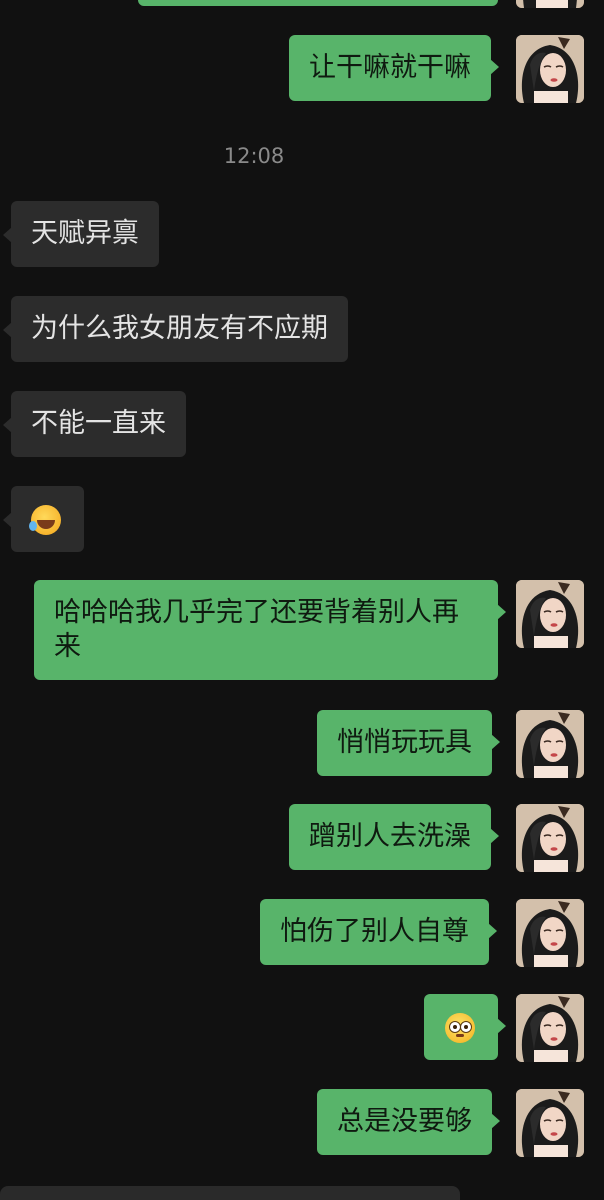 The width and height of the screenshot is (604, 1200). What do you see at coordinates (230, 1193) in the screenshot?
I see `message-input-bar` at bounding box center [230, 1193].